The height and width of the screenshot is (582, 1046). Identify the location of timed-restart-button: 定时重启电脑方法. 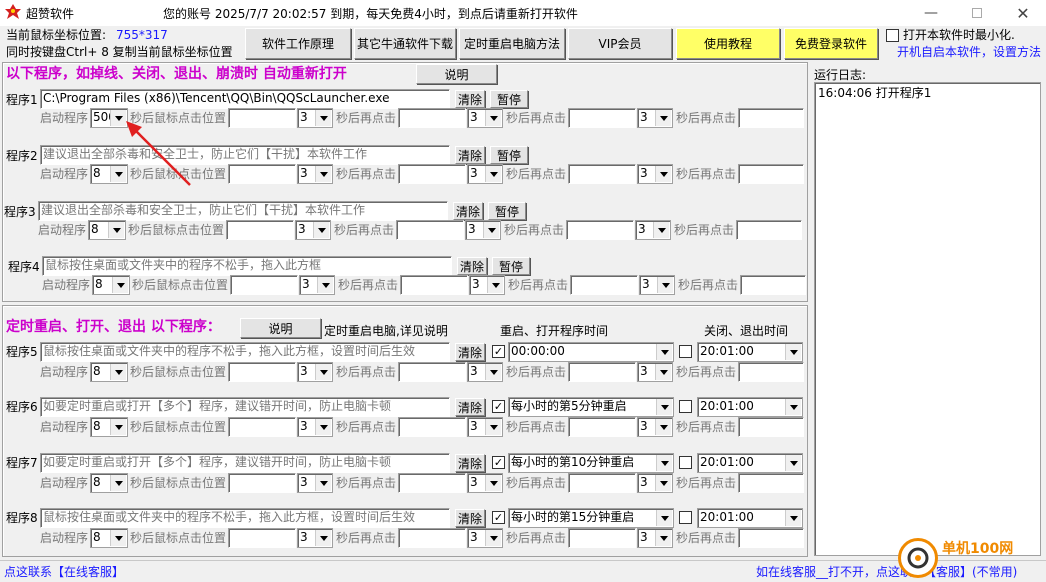
(512, 43).